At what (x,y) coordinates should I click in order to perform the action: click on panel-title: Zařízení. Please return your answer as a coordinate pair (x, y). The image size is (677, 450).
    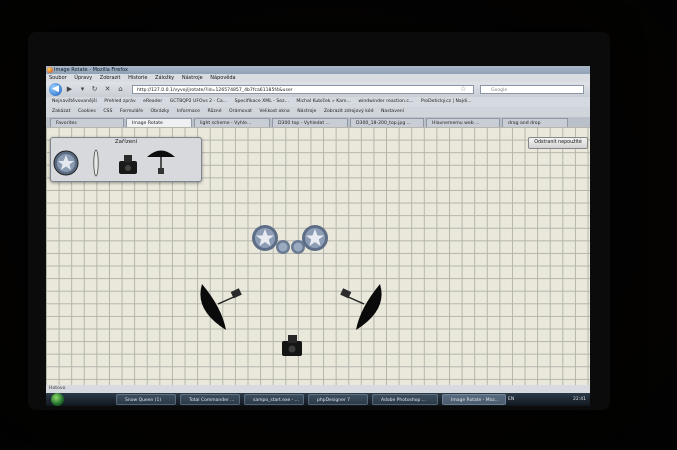
    Looking at the image, I should click on (126, 142).